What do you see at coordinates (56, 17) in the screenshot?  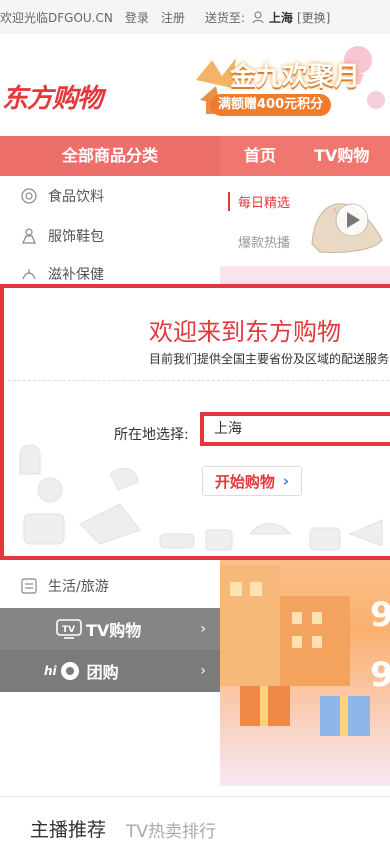 I see `welcome-text: 欢迎光临DFGOU.CN` at bounding box center [56, 17].